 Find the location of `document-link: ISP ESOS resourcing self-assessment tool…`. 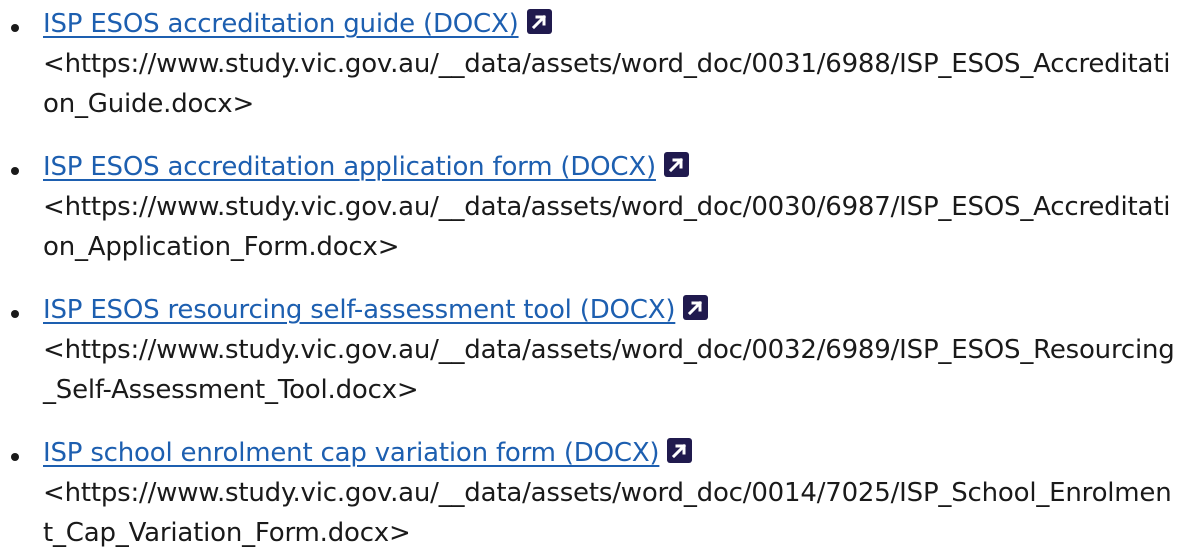

document-link: ISP ESOS resourcing self-assessment tool… is located at coordinates (359, 310).